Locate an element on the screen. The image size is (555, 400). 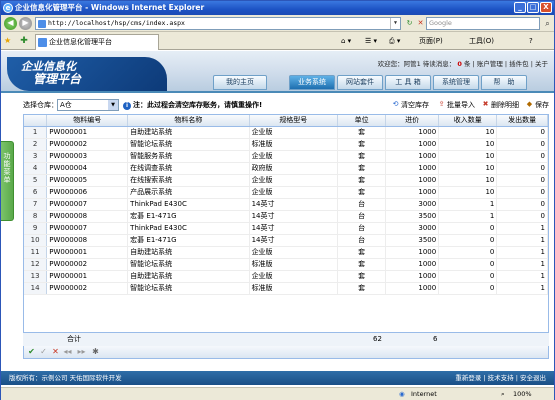
table-row: 1 PW000001 自助建站系统 企业版套 1000 10 0 is located at coordinates (286, 132).